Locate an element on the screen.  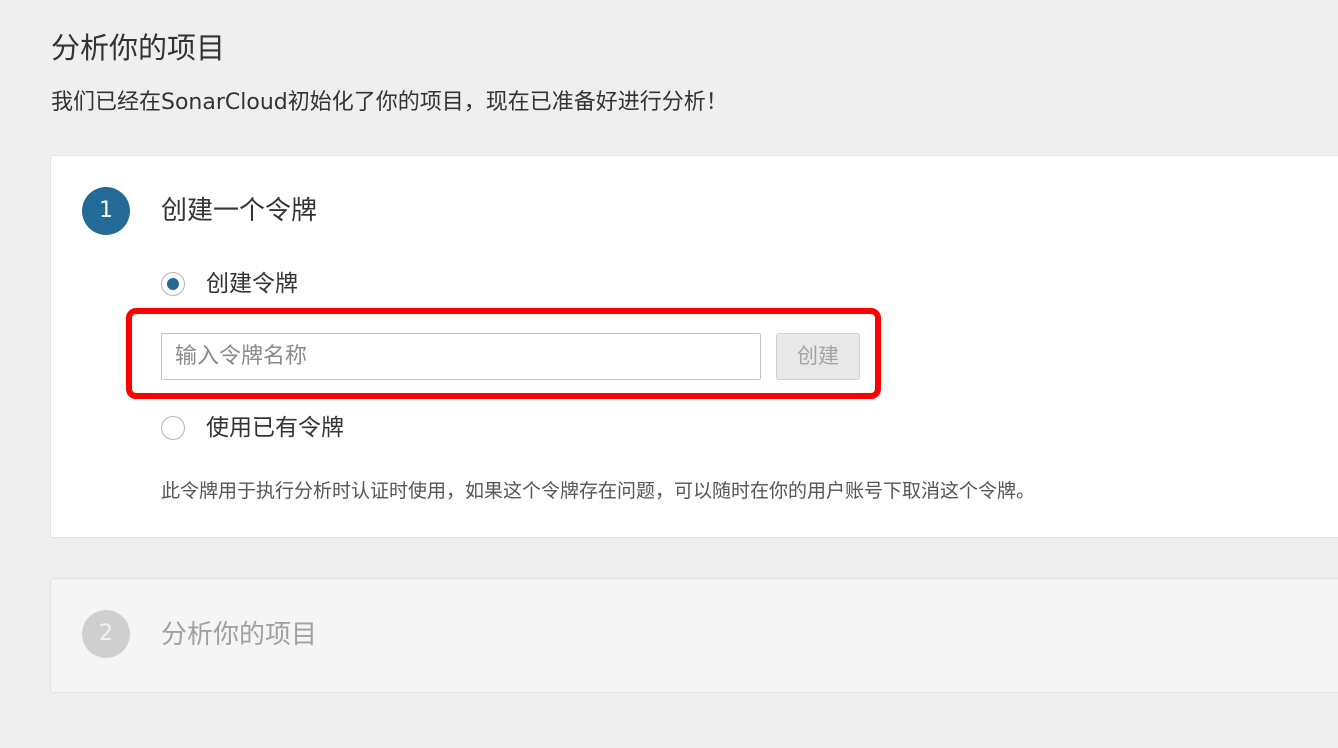
page-title: 分析你的项目 is located at coordinates (138, 48).